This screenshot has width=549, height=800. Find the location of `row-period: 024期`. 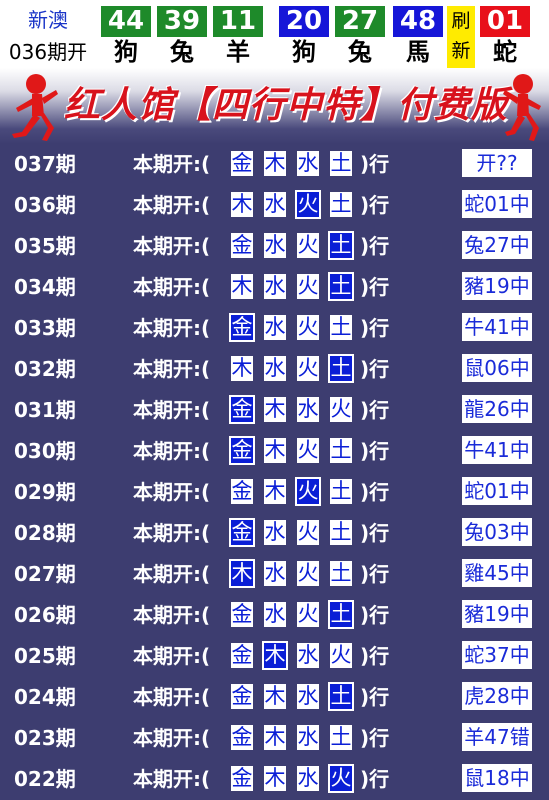

row-period: 024期 is located at coordinates (45, 697).